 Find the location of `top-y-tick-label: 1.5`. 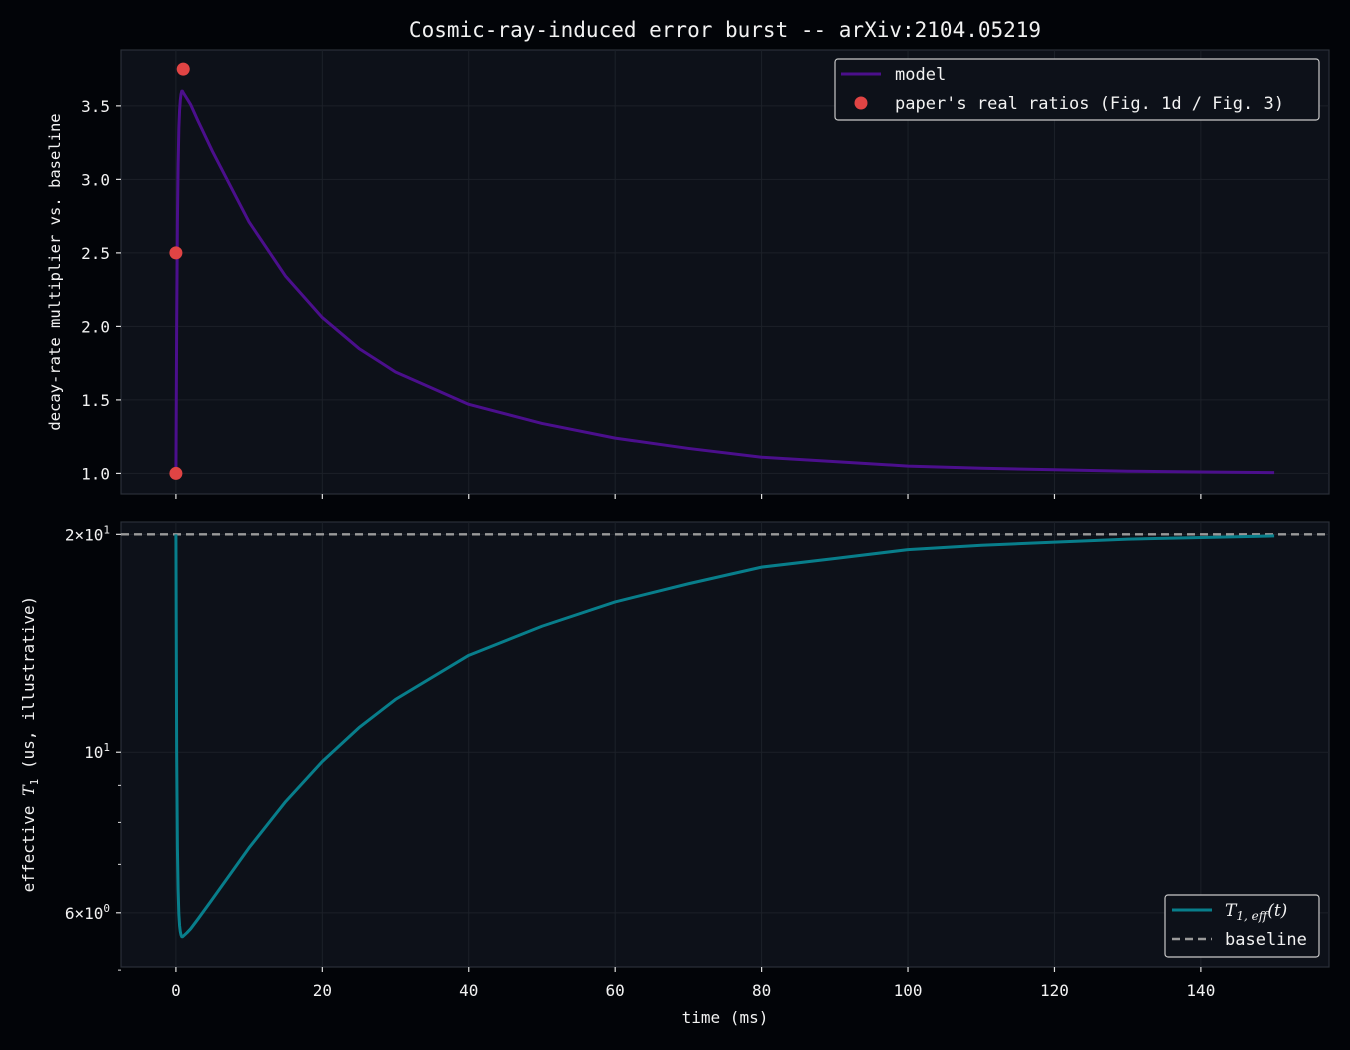

top-y-tick-label: 1.5 is located at coordinates (95, 400).